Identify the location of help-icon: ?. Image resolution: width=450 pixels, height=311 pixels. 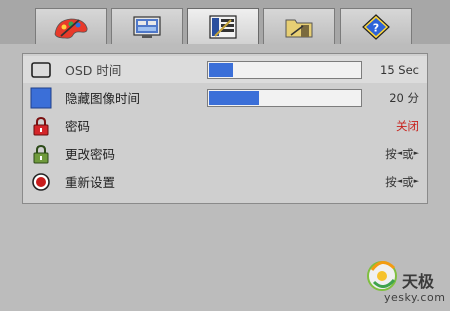
(376, 26).